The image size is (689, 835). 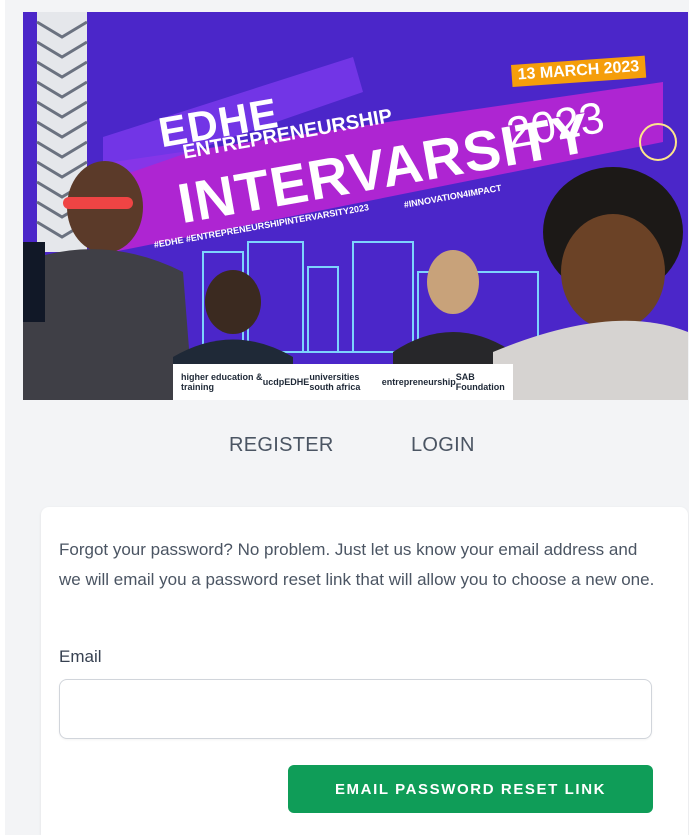 I want to click on sponsor-logo: EDHE, so click(x=297, y=382).